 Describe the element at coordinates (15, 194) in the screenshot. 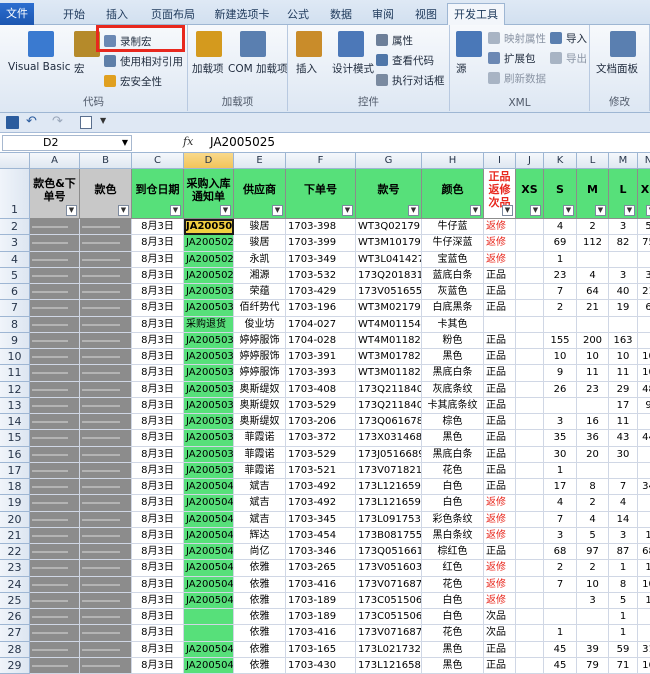

I see `row-header-1: 1` at that location.